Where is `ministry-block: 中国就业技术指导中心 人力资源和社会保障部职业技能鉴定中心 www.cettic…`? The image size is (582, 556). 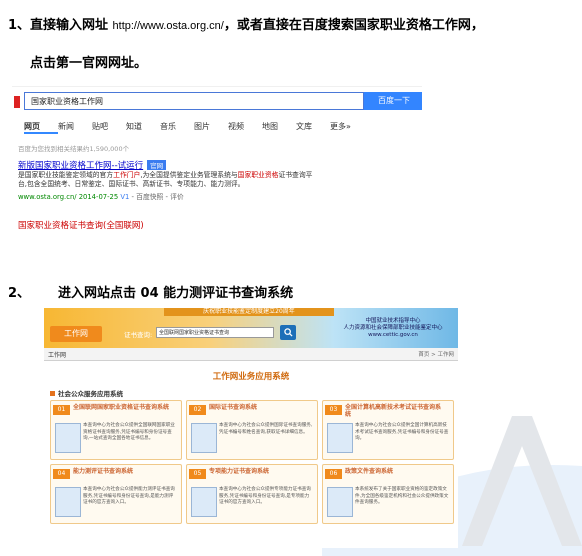
ministry-block: 中国就业技术指导中心 人力资源和社会保障部职业技能鉴定中心 www.cettic… is located at coordinates (393, 328).